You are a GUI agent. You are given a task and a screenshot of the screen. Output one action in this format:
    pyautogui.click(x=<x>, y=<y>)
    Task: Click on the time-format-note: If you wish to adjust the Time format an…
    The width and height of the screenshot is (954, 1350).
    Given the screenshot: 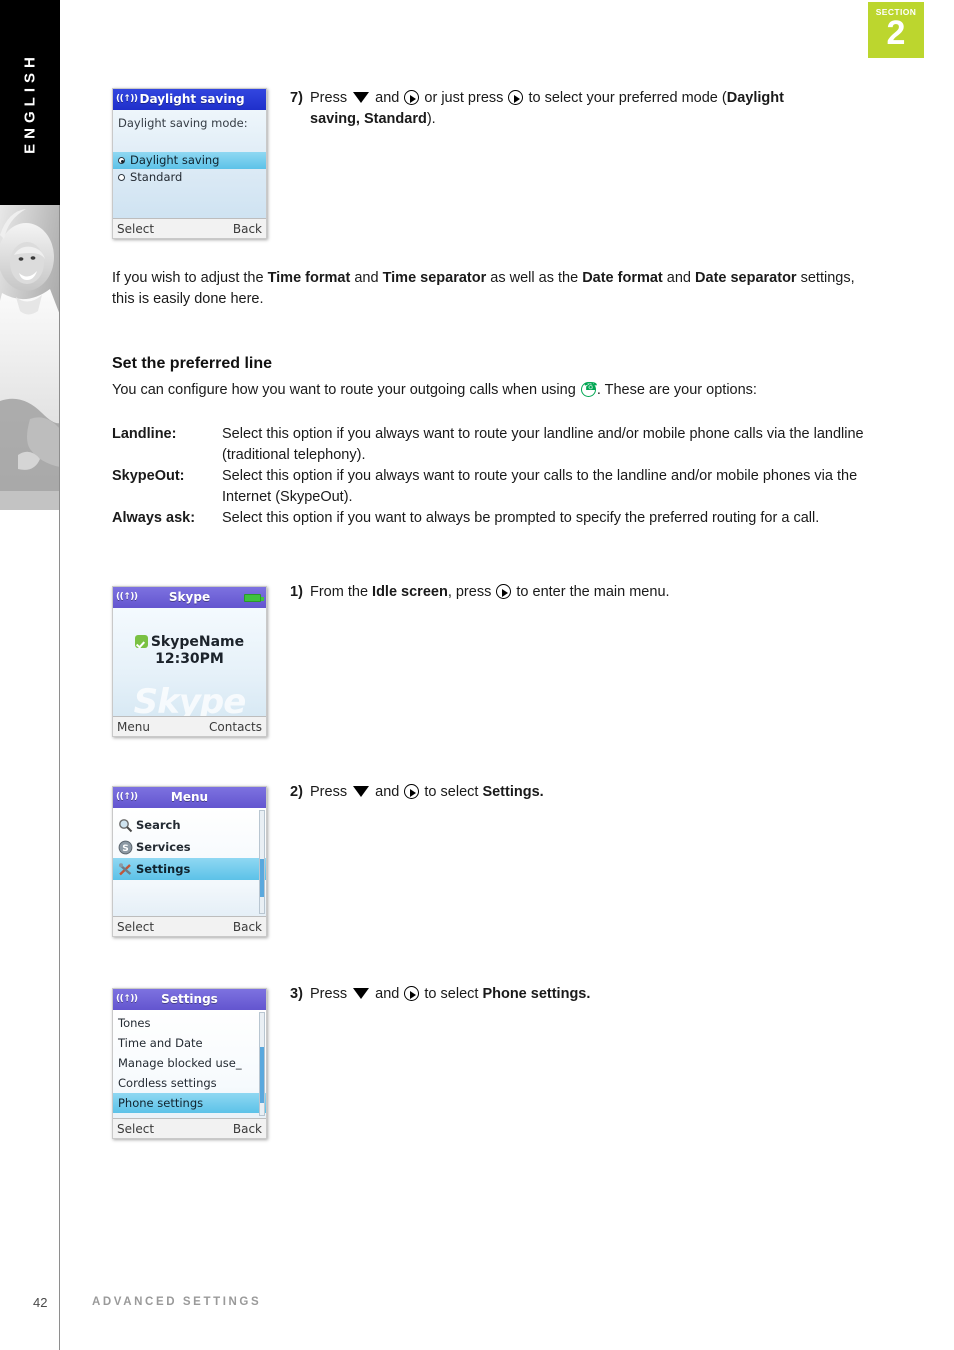 What is the action you would take?
    pyautogui.click(x=492, y=289)
    